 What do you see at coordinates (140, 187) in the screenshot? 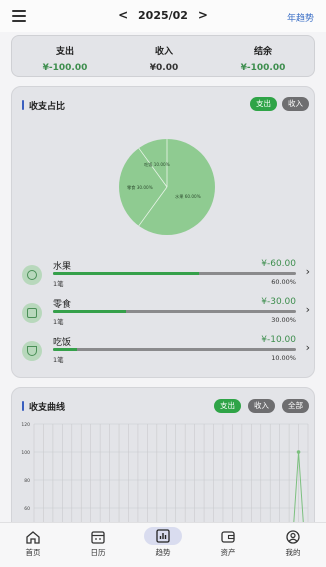
I see `pie-label-snack: 零食 30.00%` at bounding box center [140, 187].